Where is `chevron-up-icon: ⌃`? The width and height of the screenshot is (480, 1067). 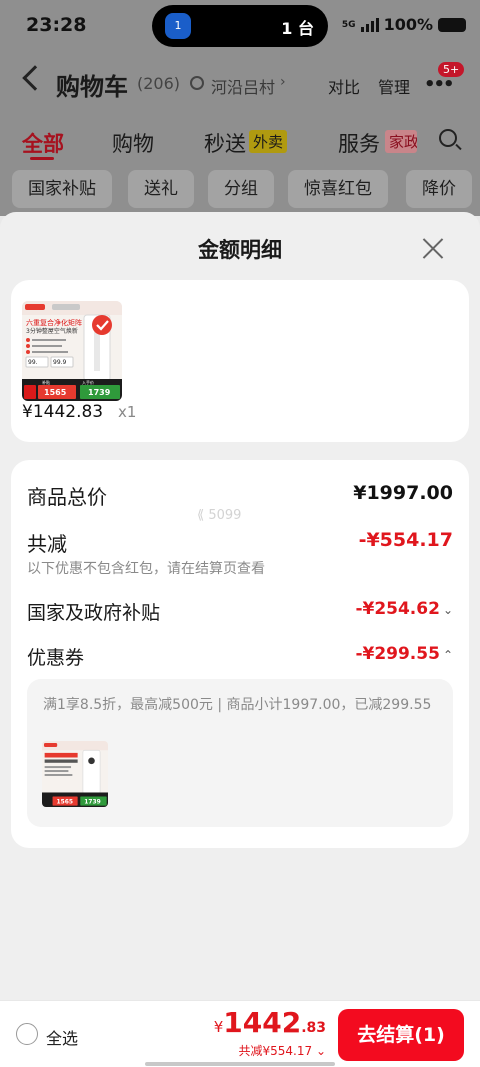 chevron-up-icon: ⌃ is located at coordinates (447, 655).